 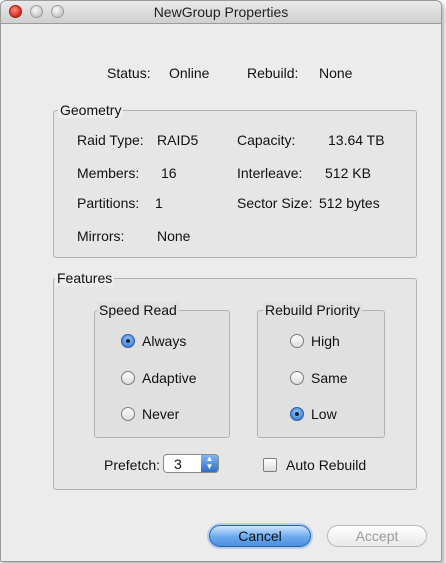 I want to click on rebuild-priority-low-label: Low, so click(x=324, y=414).